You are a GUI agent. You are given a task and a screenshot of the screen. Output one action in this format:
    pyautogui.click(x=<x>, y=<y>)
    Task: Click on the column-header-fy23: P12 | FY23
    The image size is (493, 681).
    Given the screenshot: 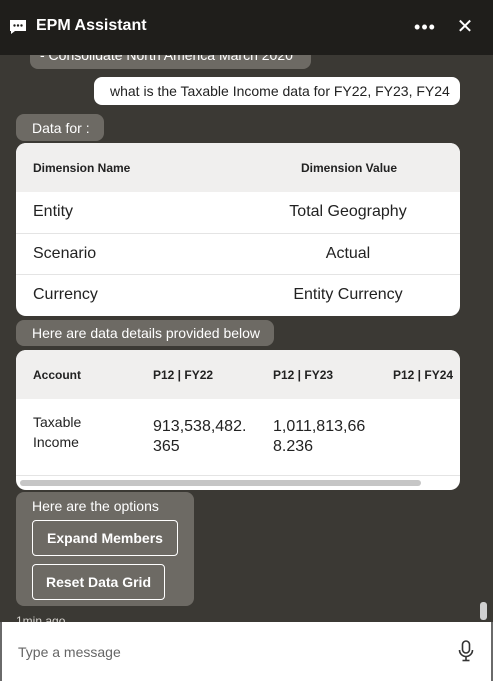 What is the action you would take?
    pyautogui.click(x=303, y=375)
    